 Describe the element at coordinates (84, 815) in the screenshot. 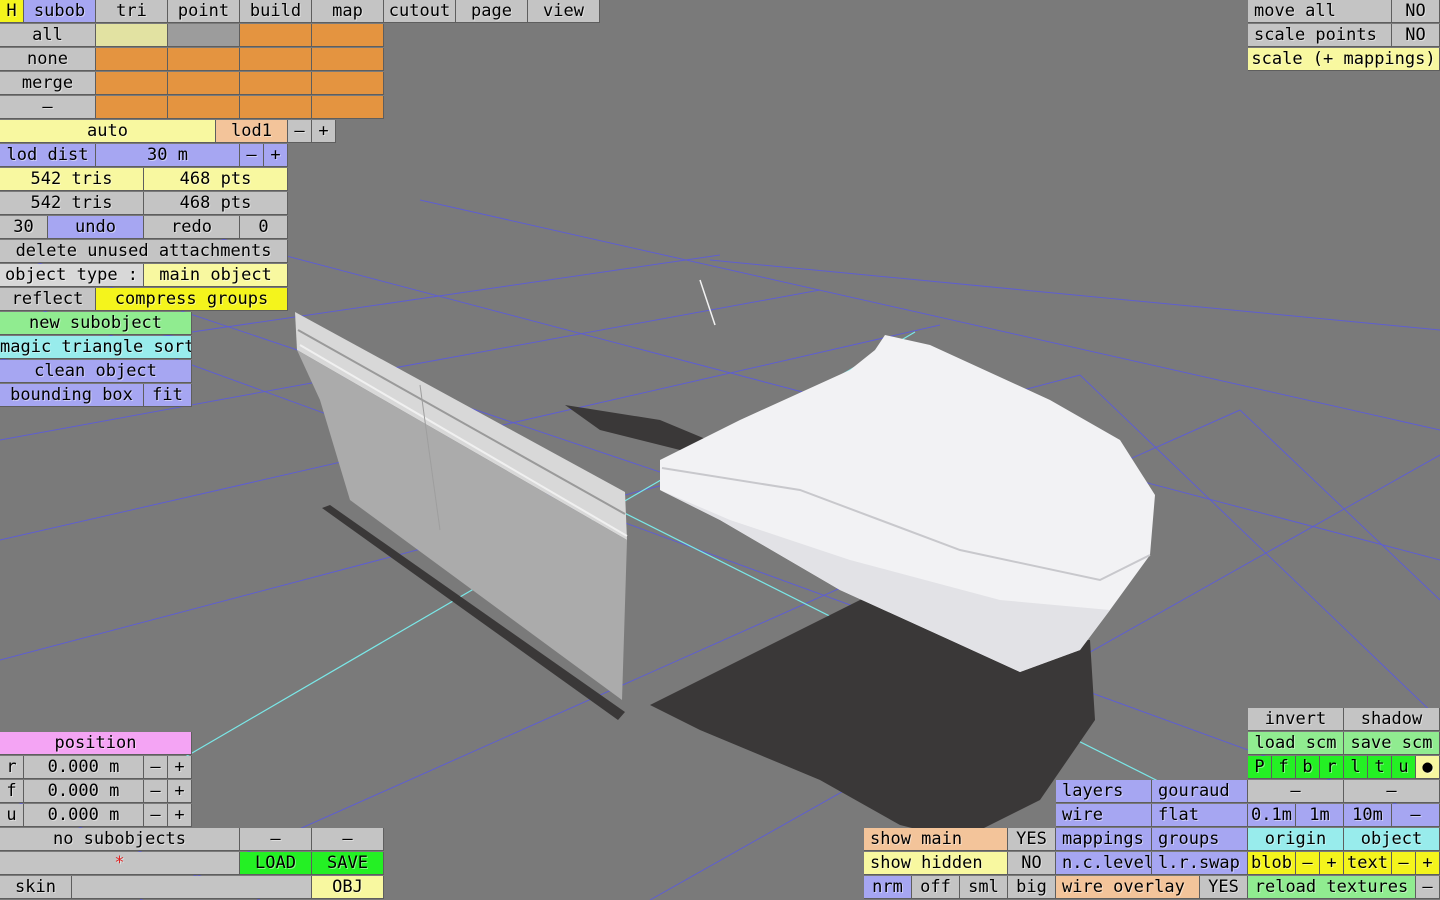

I see `position-u-field: 0.000 m` at that location.